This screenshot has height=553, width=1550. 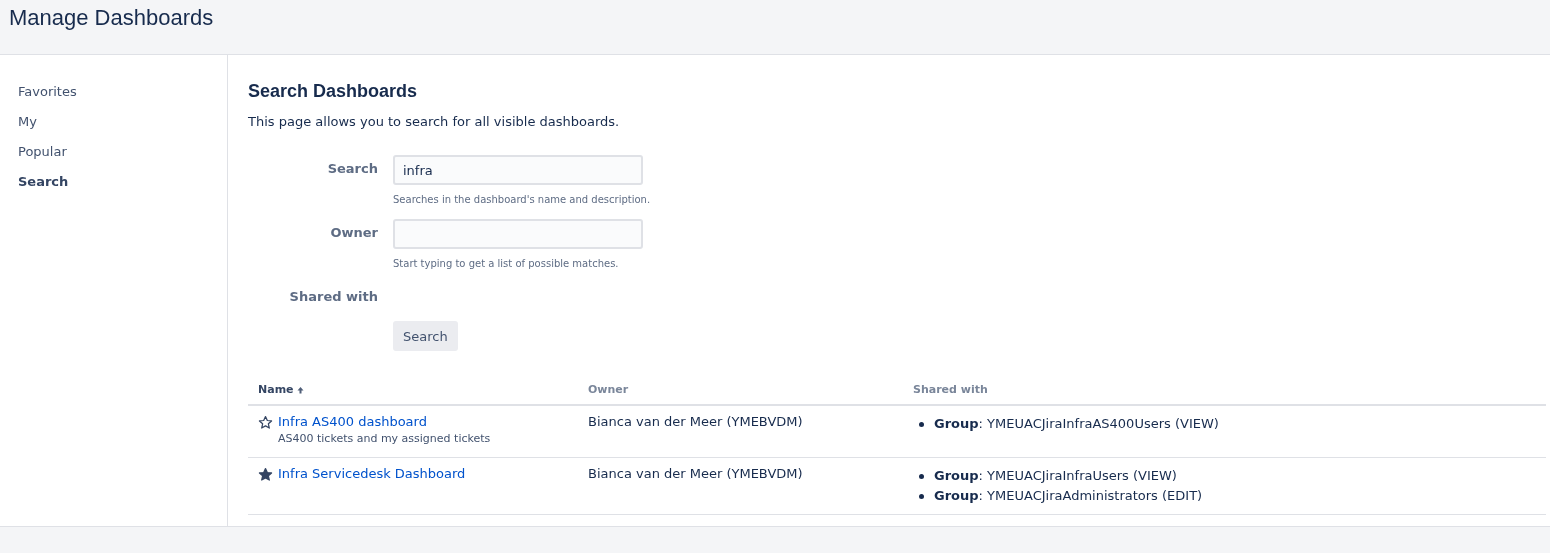 What do you see at coordinates (518, 234) in the screenshot?
I see `owner-field` at bounding box center [518, 234].